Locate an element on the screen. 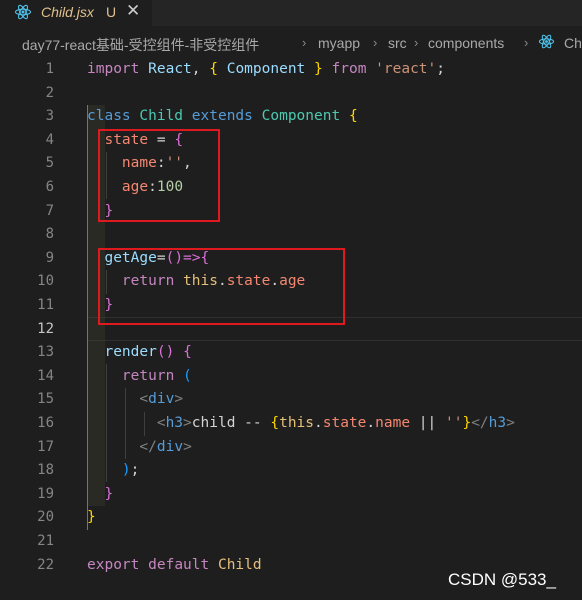  annotation-box-getage is located at coordinates (221, 286).